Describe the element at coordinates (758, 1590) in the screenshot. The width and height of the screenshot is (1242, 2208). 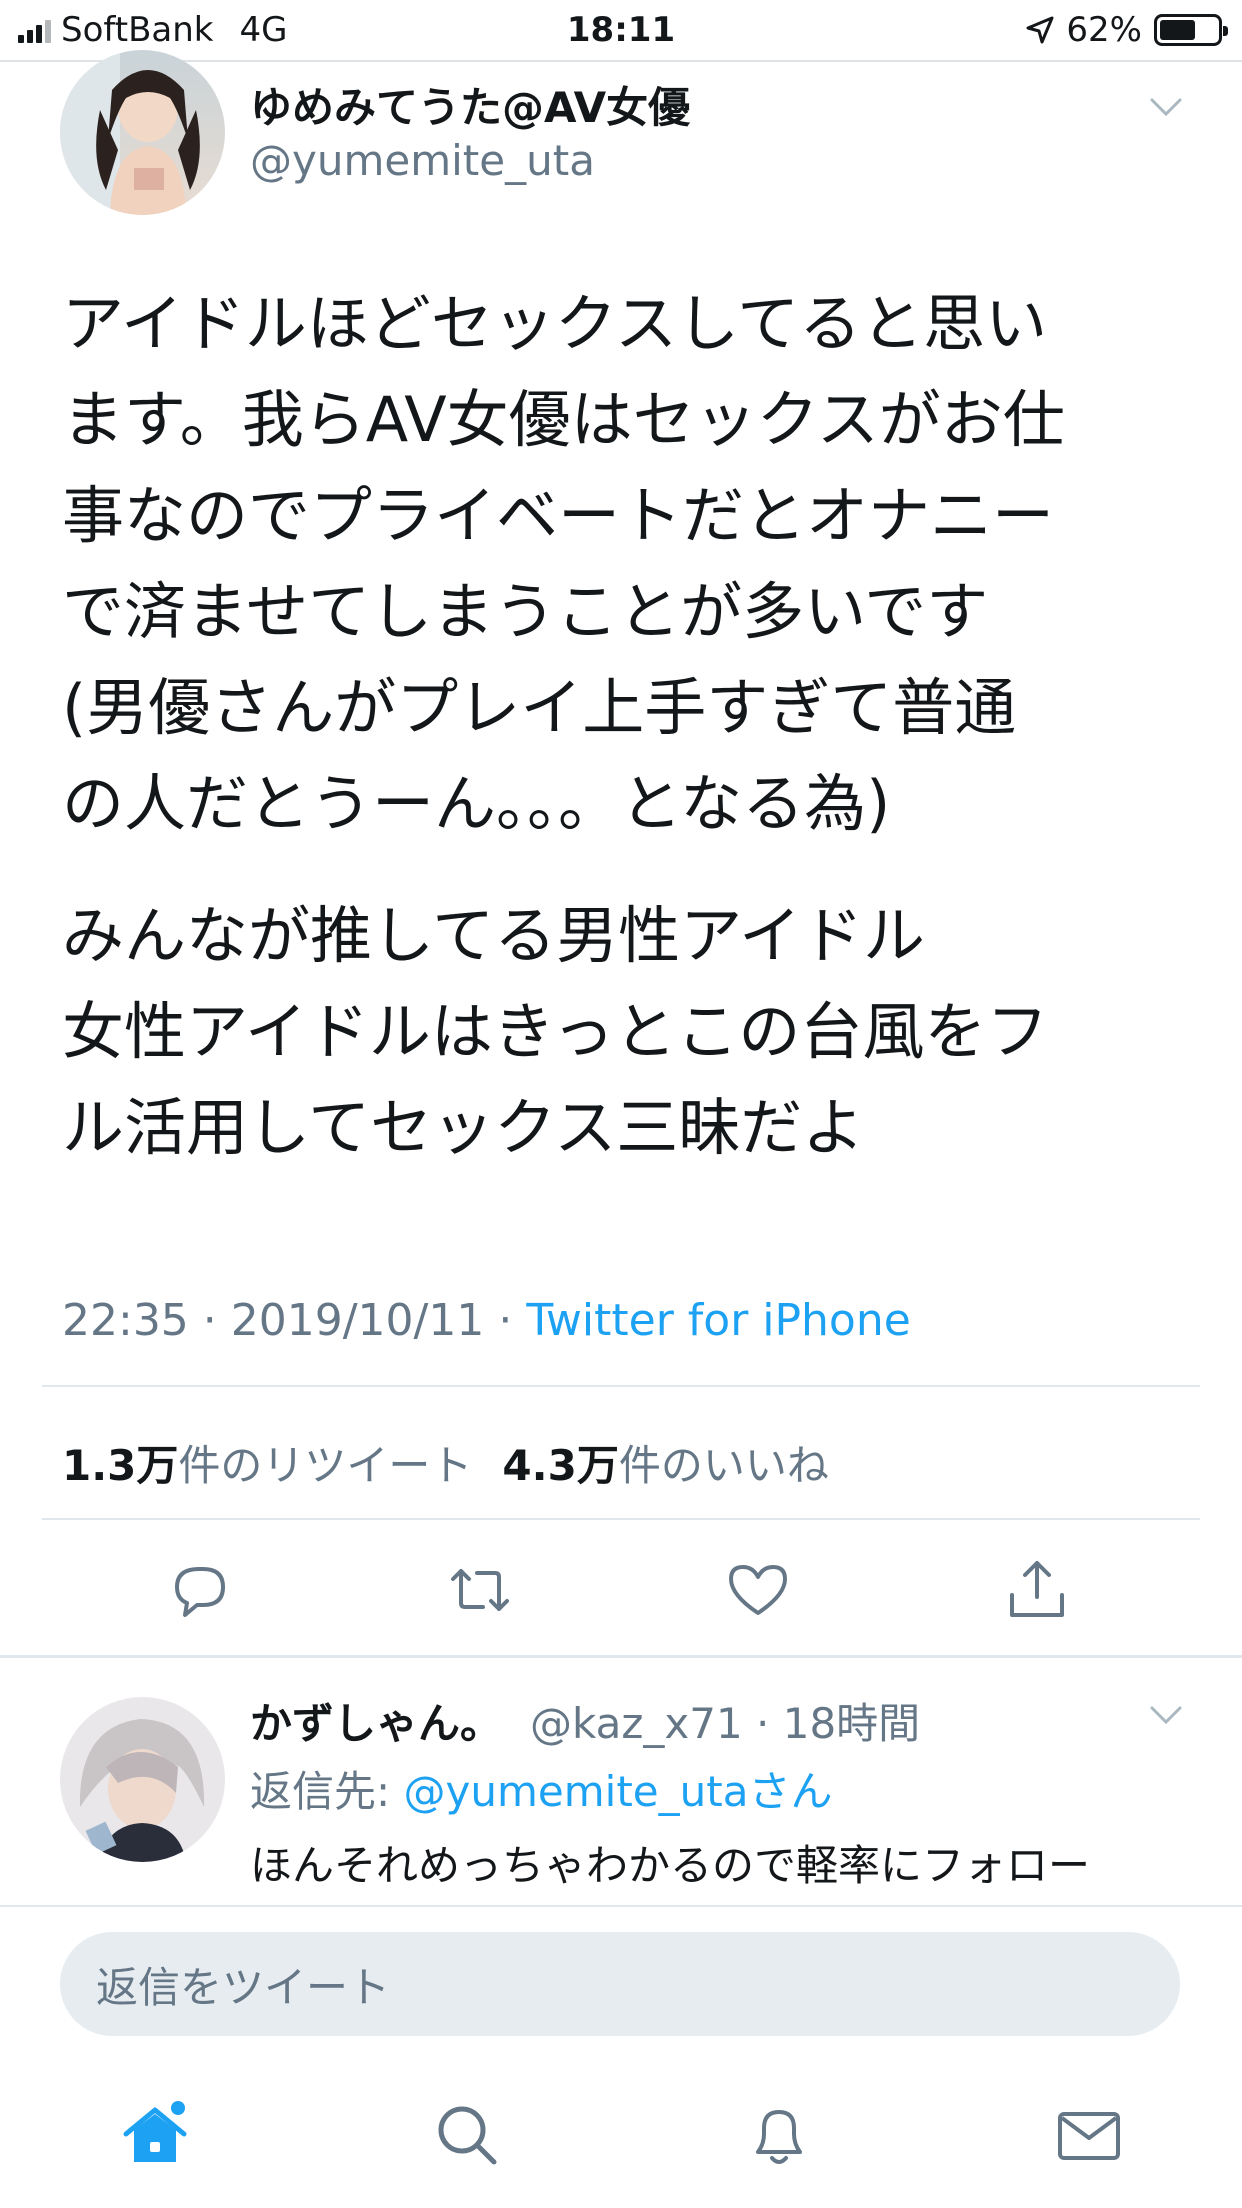
I see `like-icon` at that location.